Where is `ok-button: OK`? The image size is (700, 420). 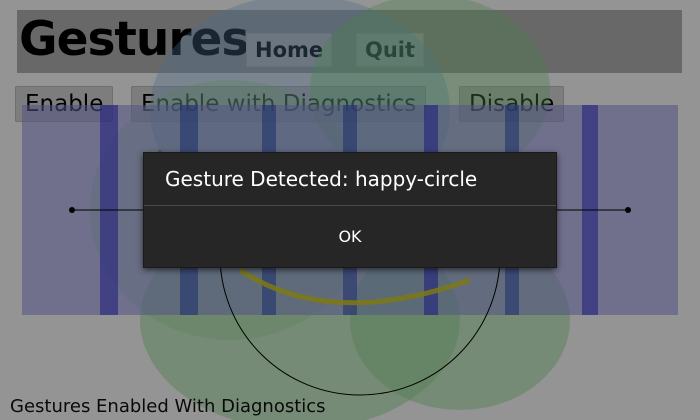 ok-button: OK is located at coordinates (350, 237).